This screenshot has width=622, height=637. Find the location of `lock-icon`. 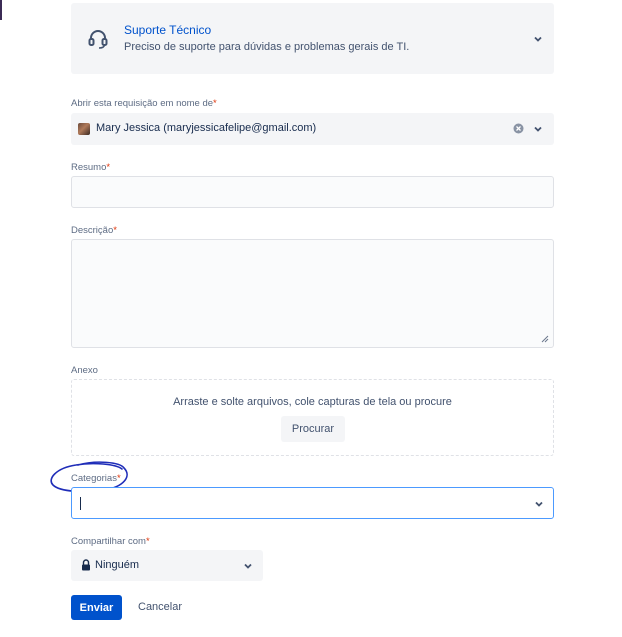

lock-icon is located at coordinates (86, 565).